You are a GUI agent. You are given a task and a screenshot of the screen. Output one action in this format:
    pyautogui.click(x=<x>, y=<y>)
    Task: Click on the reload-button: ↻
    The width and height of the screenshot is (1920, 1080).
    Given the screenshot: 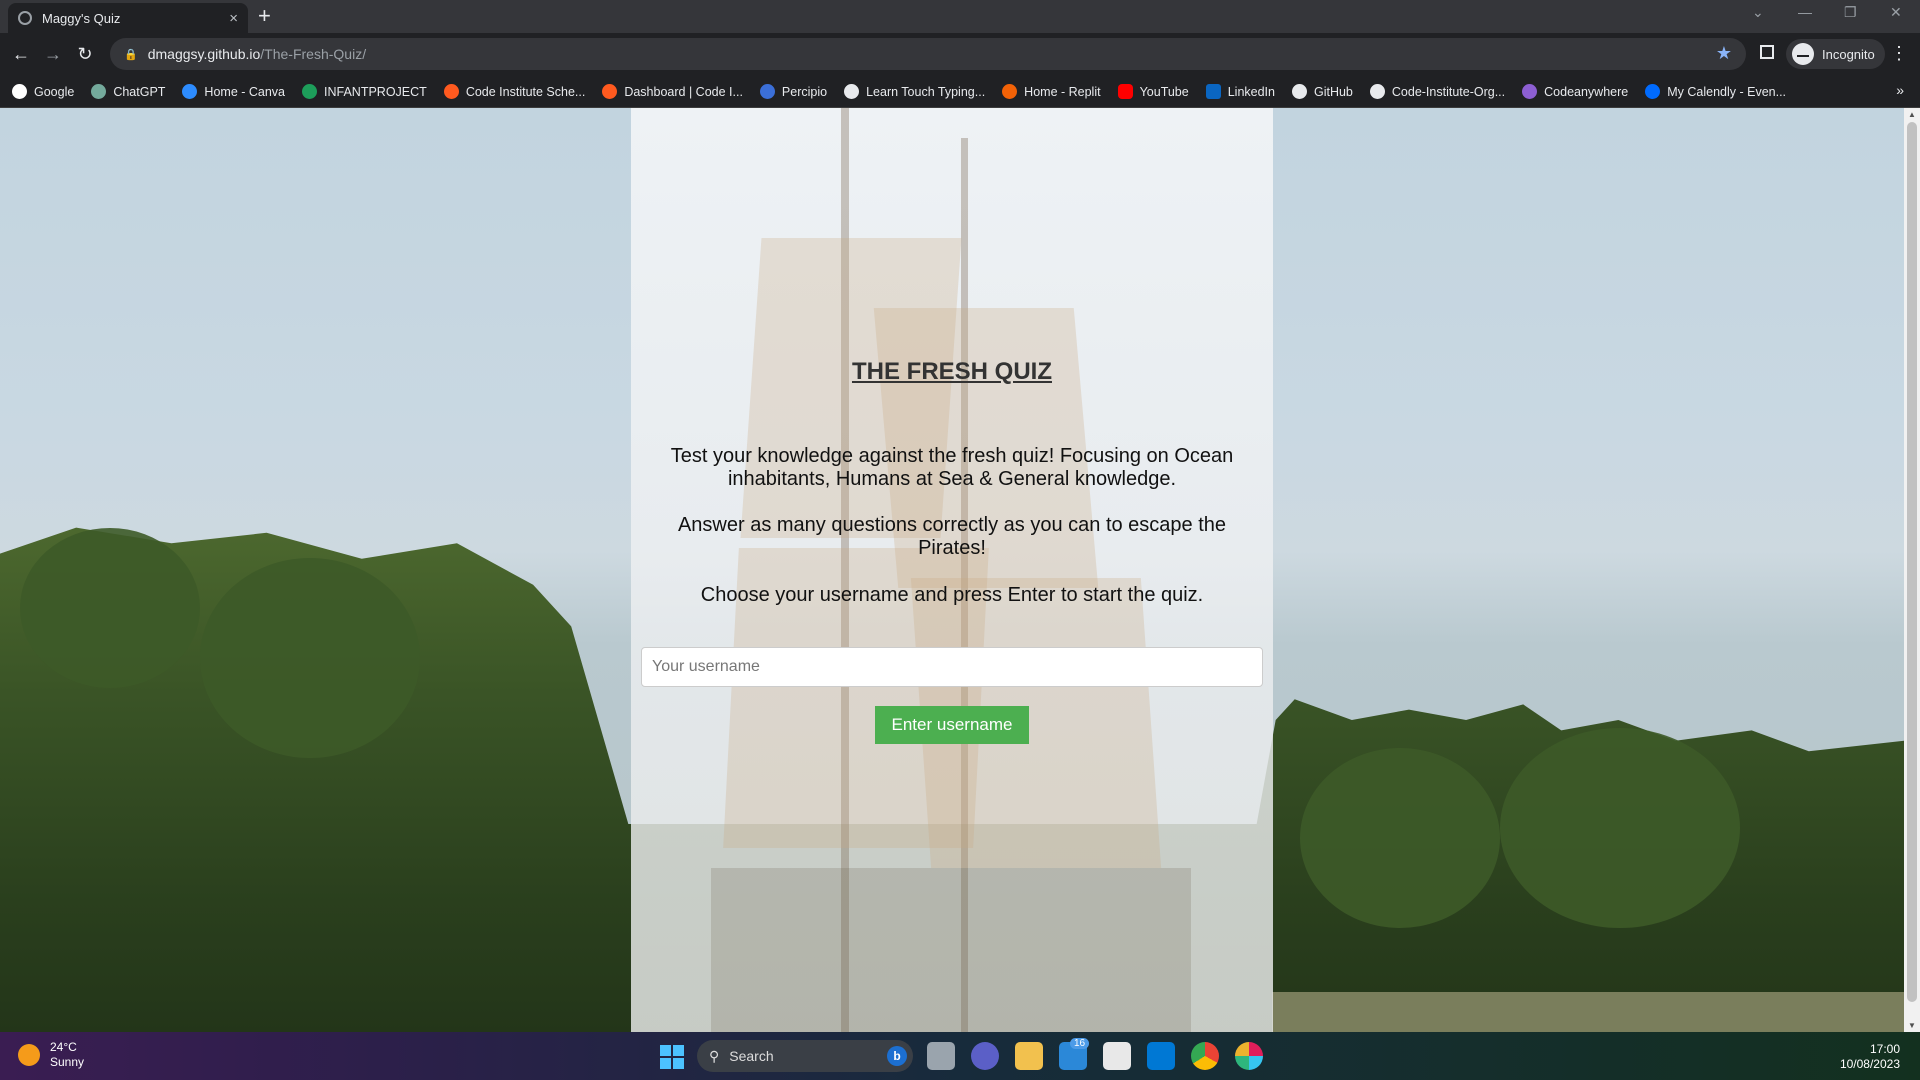 What is the action you would take?
    pyautogui.click(x=85, y=54)
    